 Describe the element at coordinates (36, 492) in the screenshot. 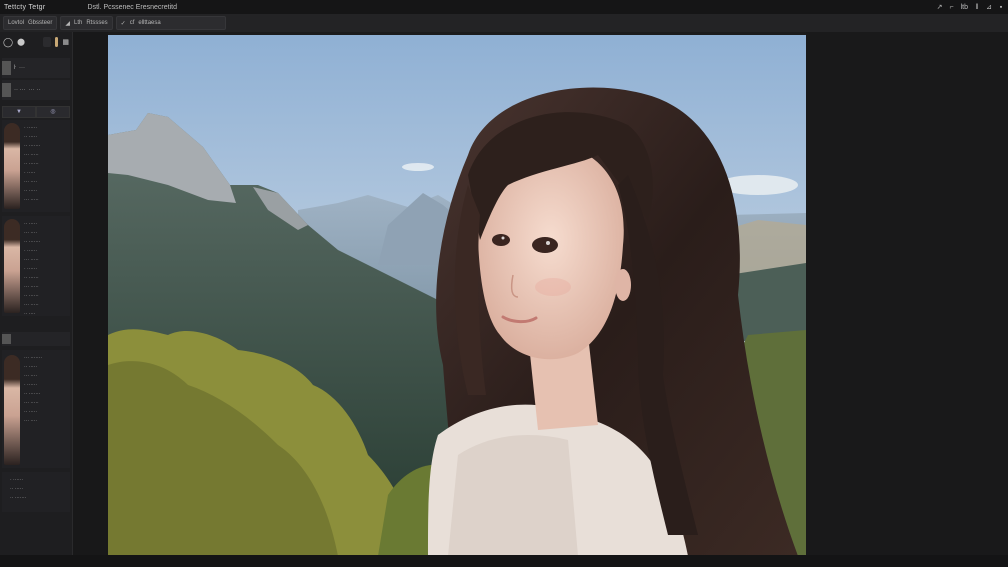

I see `image-card: · ······ ·· ····· ·· ·······` at that location.